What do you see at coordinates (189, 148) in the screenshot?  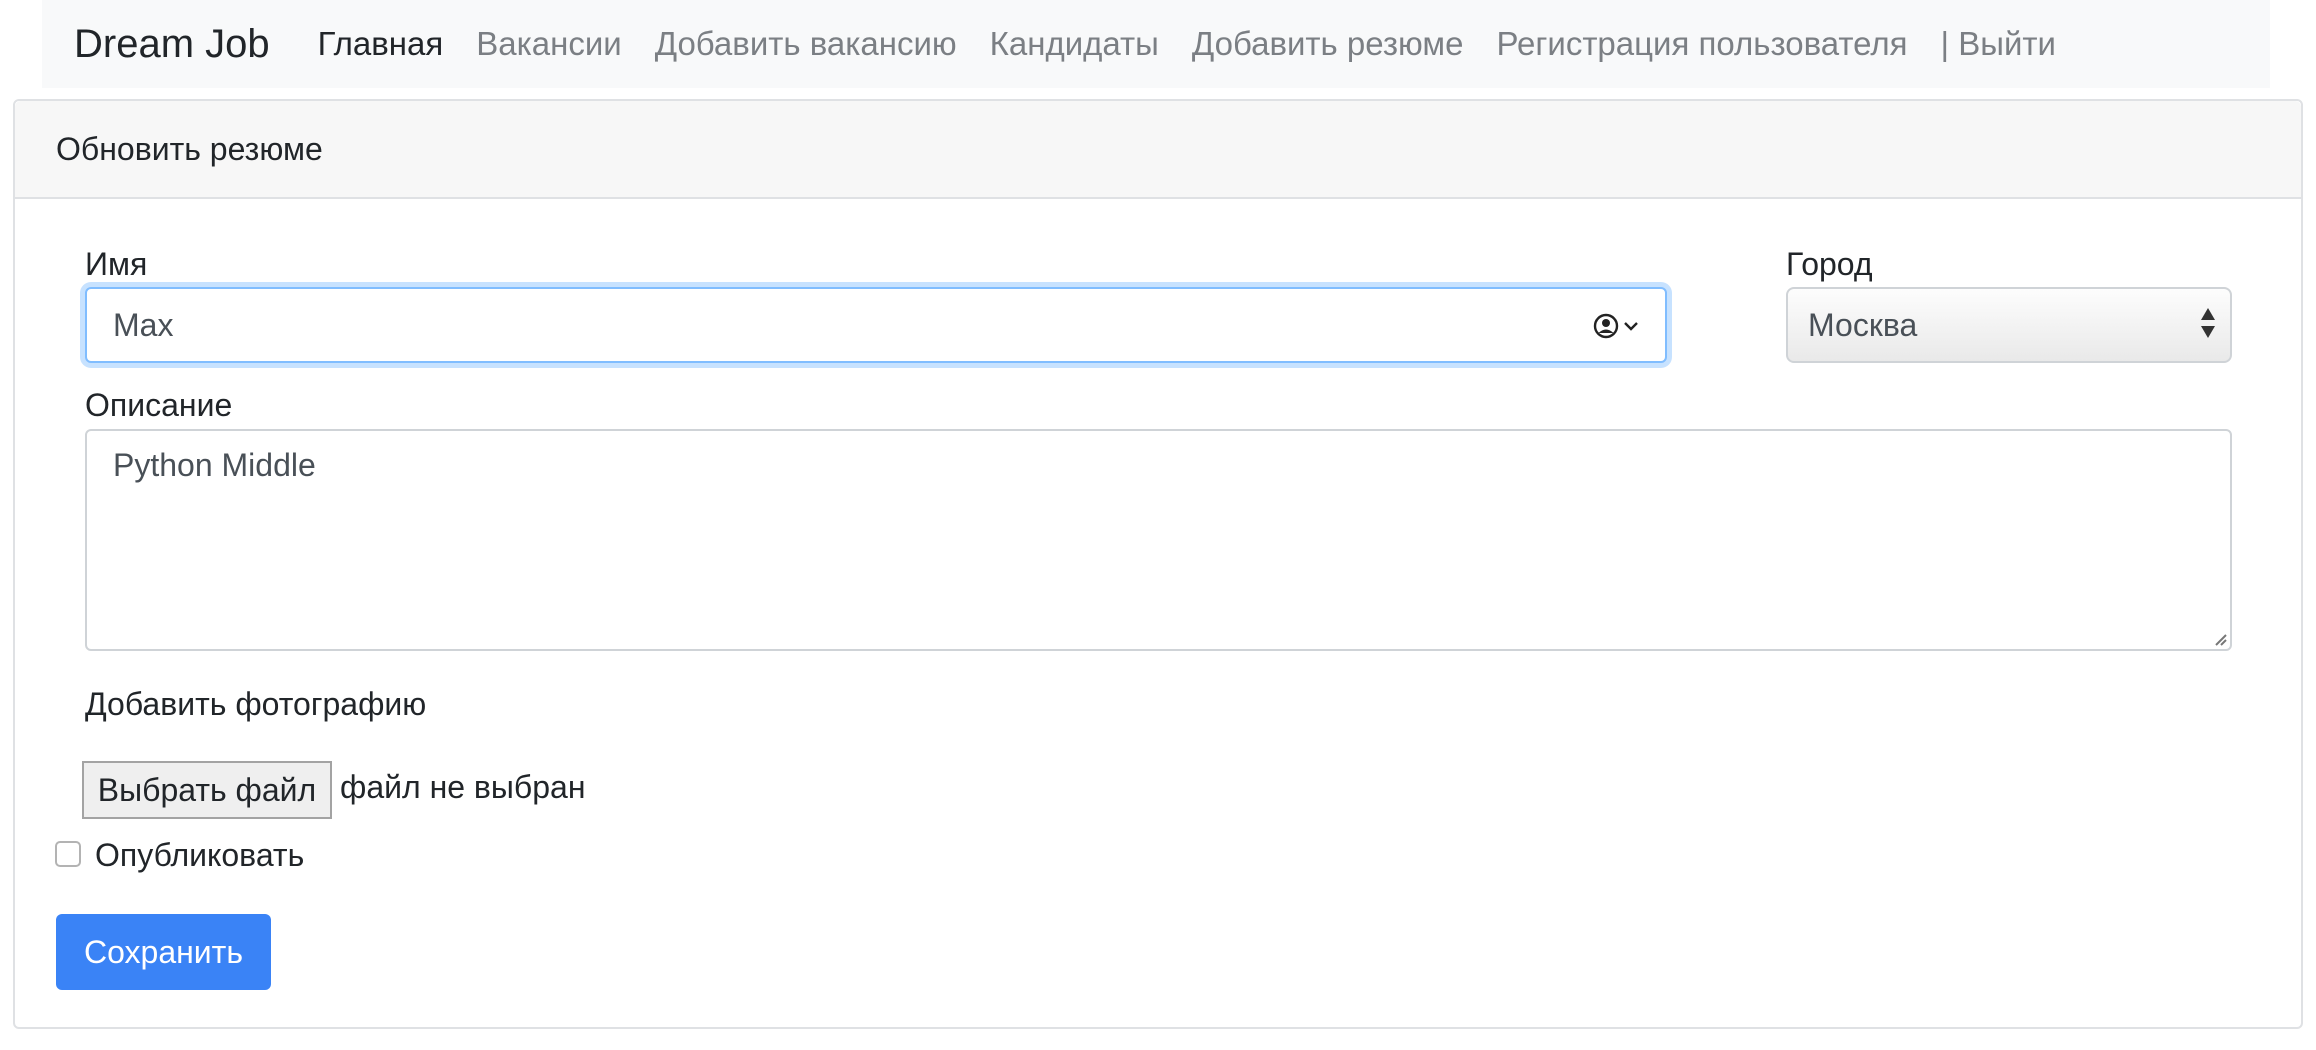 I see `card-title: Обновить резюме` at bounding box center [189, 148].